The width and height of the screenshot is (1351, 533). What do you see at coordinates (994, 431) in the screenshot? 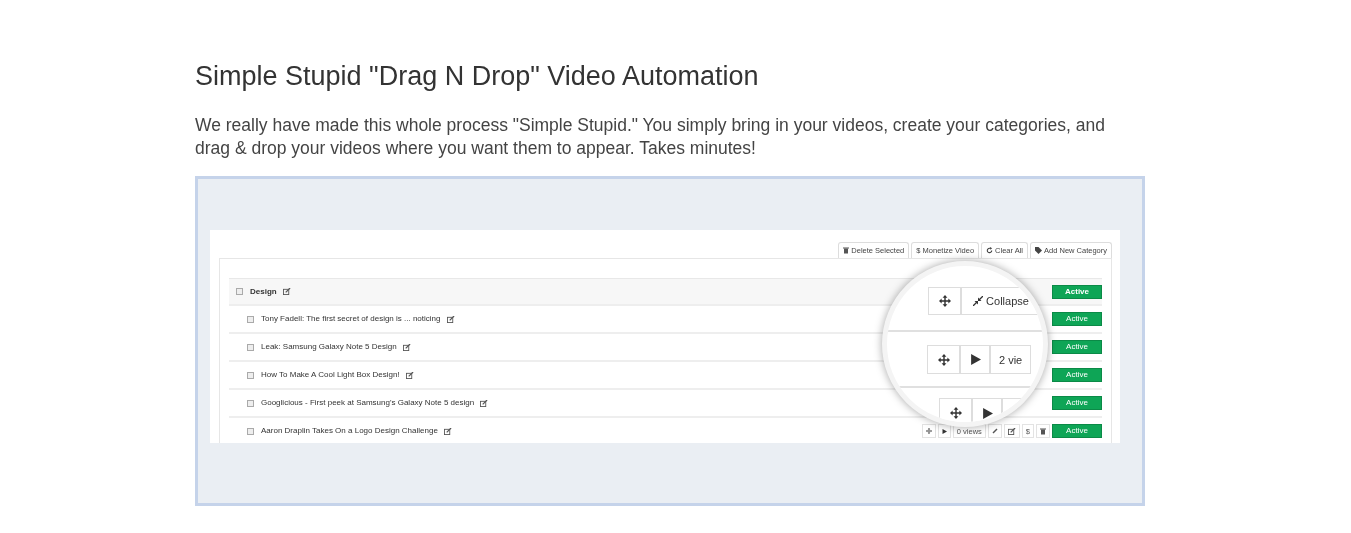
I see `link-icon` at bounding box center [994, 431].